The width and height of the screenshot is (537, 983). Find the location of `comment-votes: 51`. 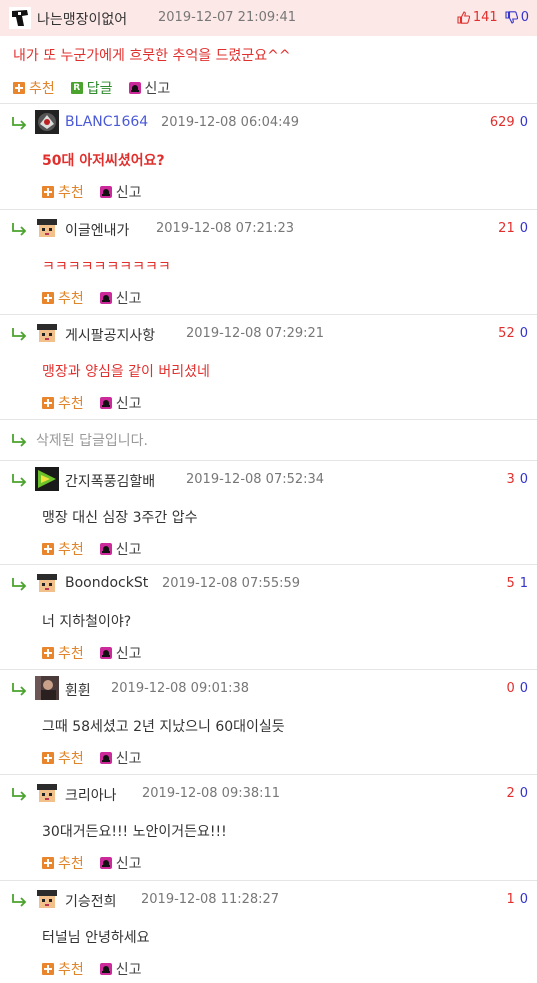

comment-votes: 51 is located at coordinates (517, 583).